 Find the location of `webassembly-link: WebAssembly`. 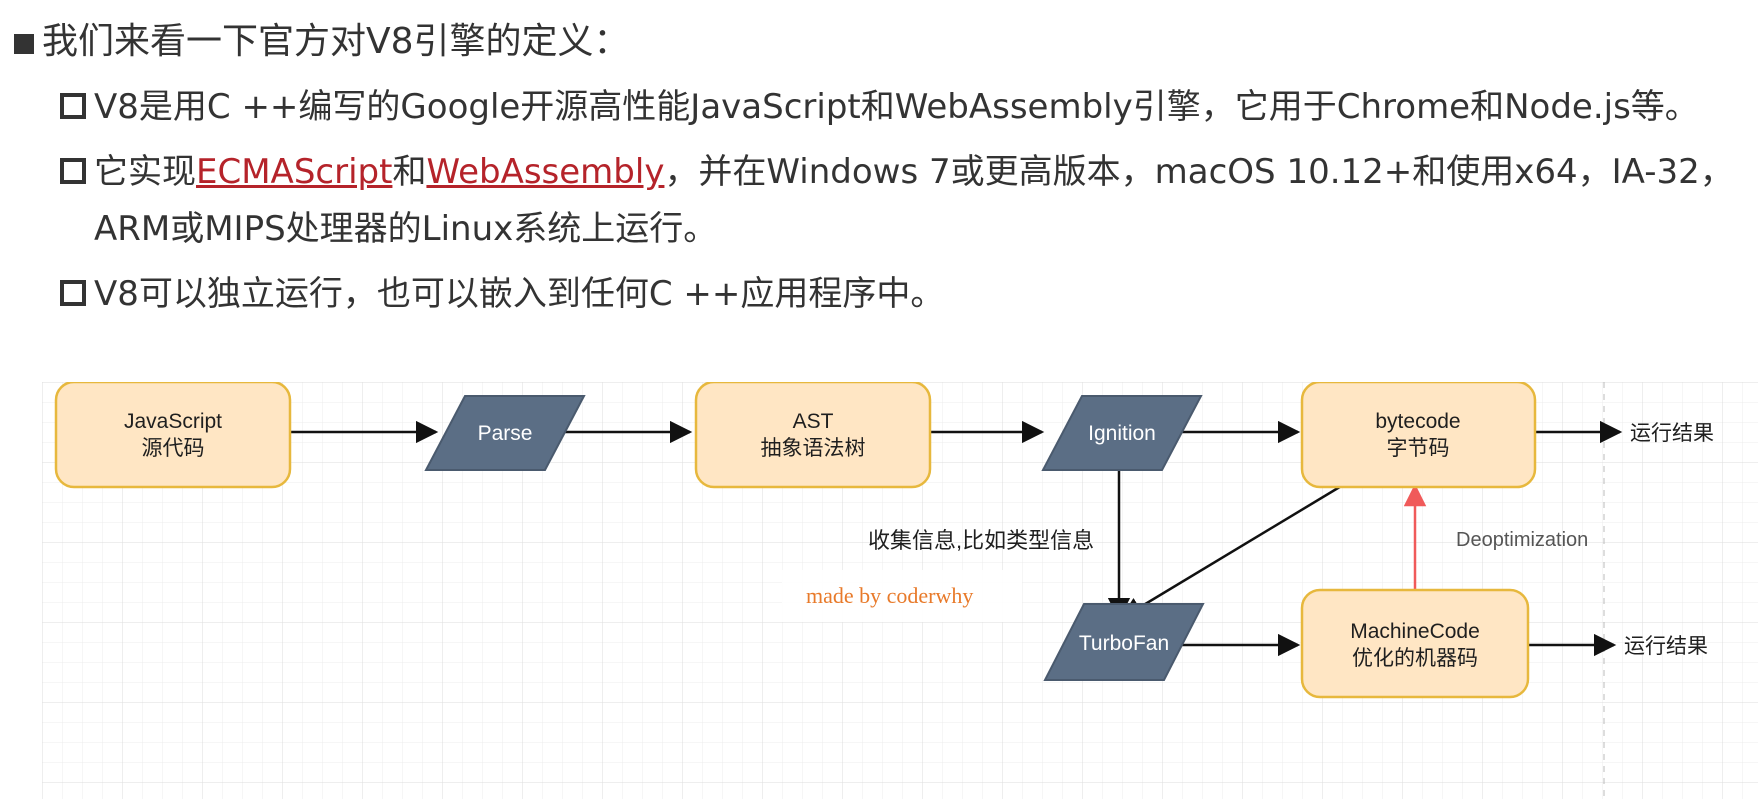

webassembly-link: WebAssembly is located at coordinates (545, 172).